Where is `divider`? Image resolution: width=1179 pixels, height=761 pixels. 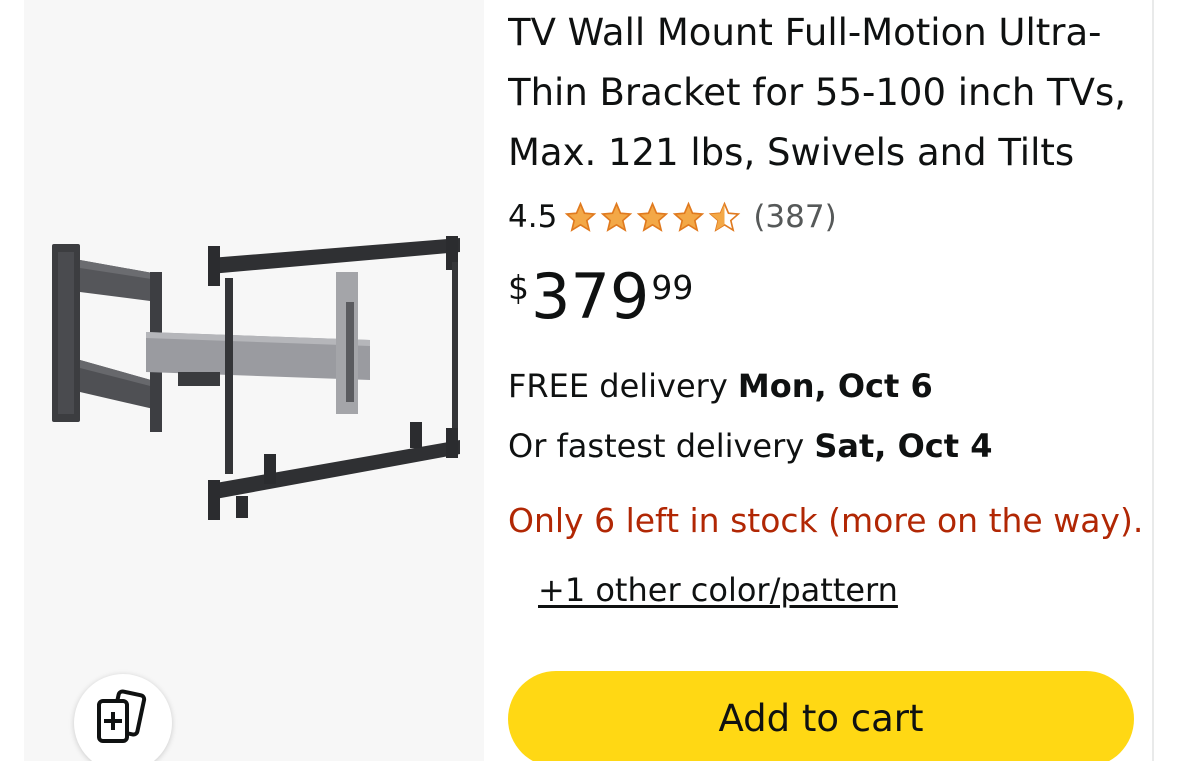 divider is located at coordinates (1153, 380).